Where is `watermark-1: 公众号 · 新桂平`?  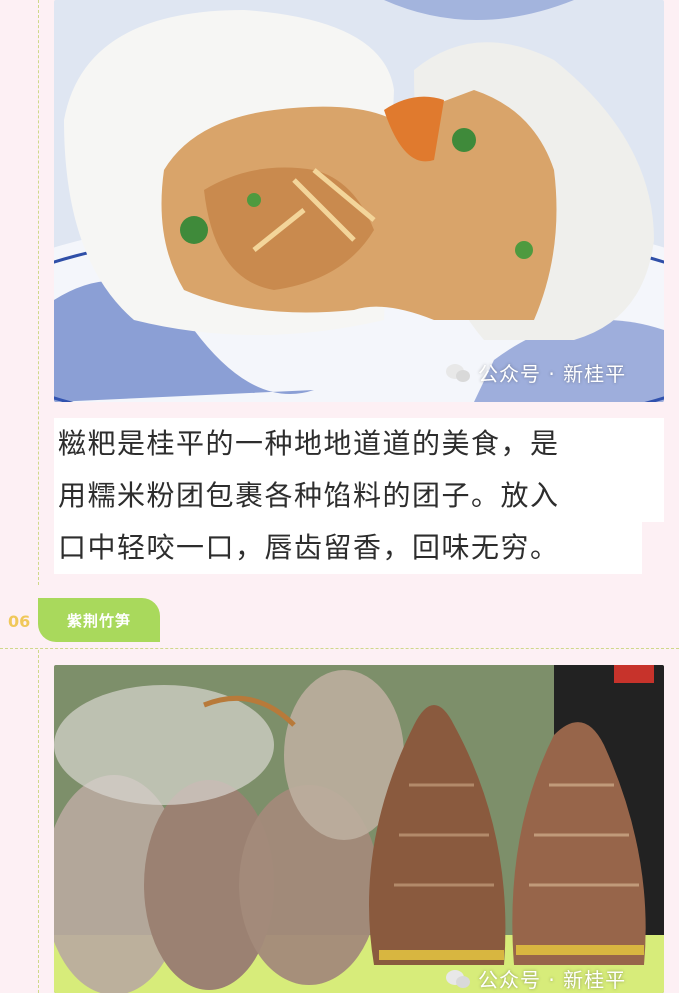
watermark-1: 公众号 · 新桂平 is located at coordinates (536, 372).